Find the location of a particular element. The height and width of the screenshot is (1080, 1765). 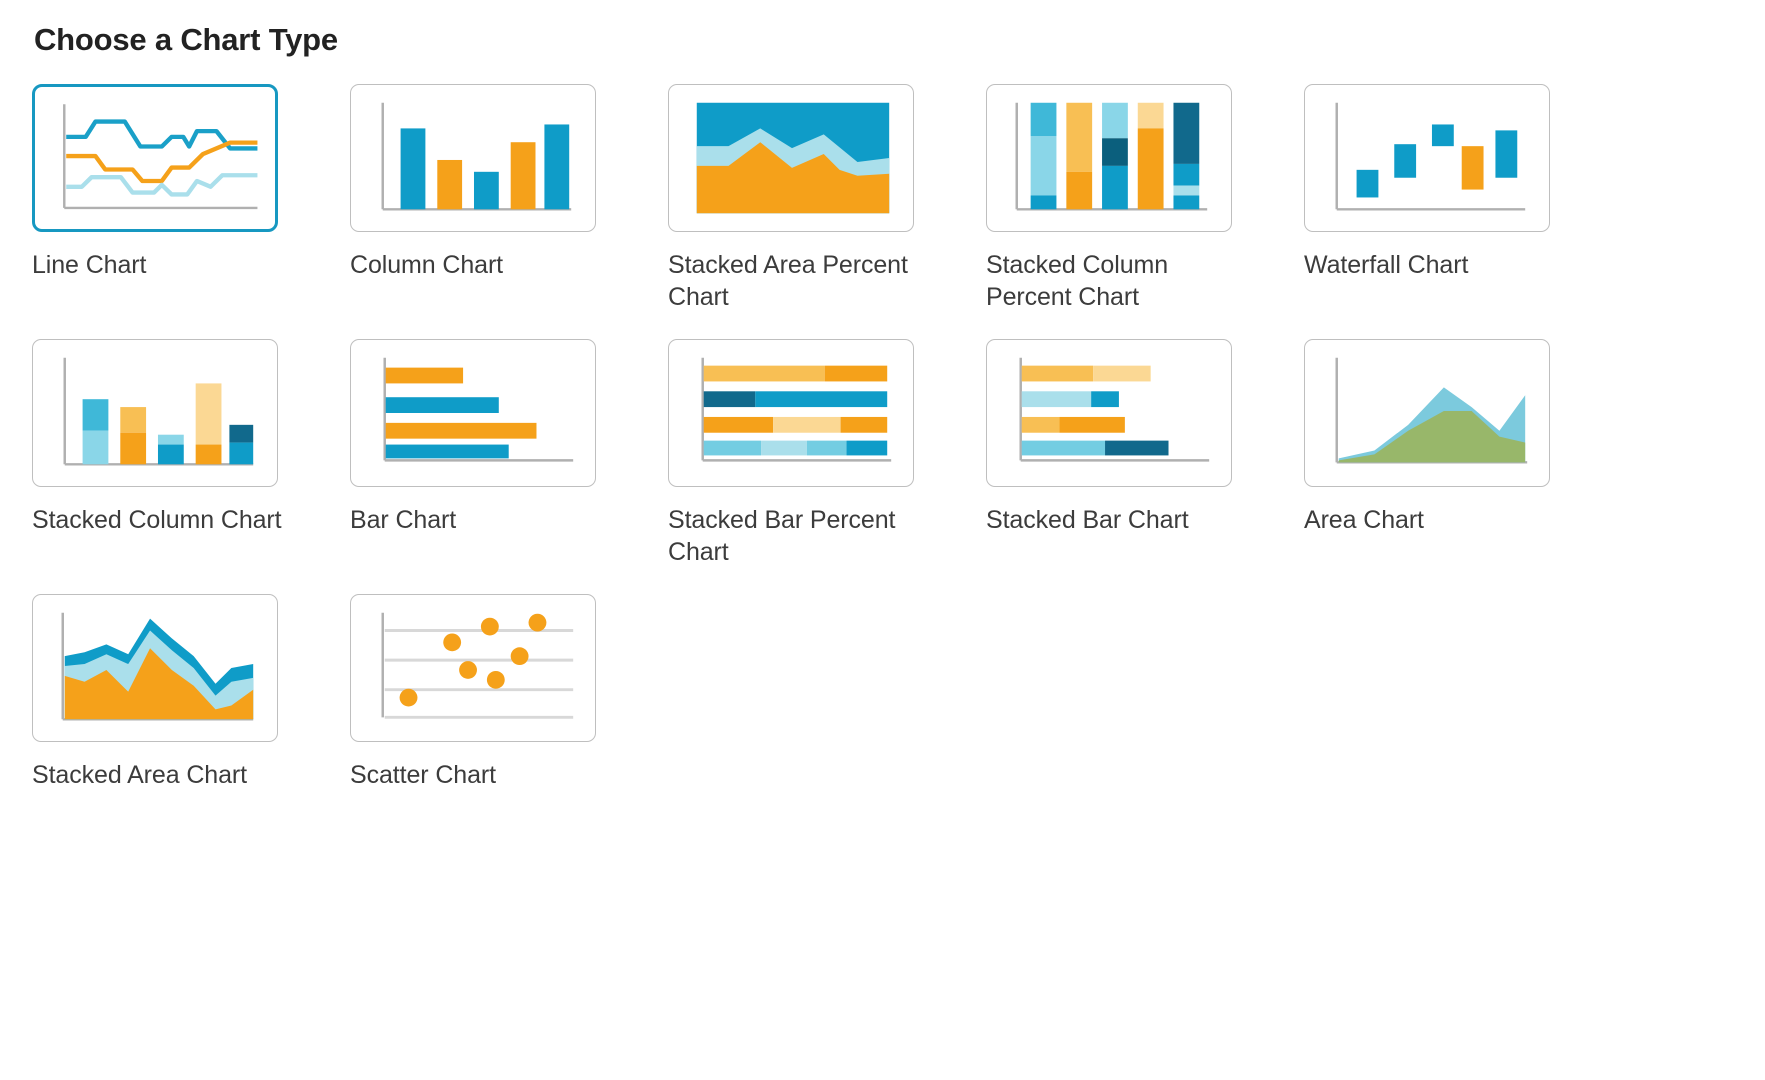

thumbnail-stacked-column-percent-chart is located at coordinates (1109, 158).